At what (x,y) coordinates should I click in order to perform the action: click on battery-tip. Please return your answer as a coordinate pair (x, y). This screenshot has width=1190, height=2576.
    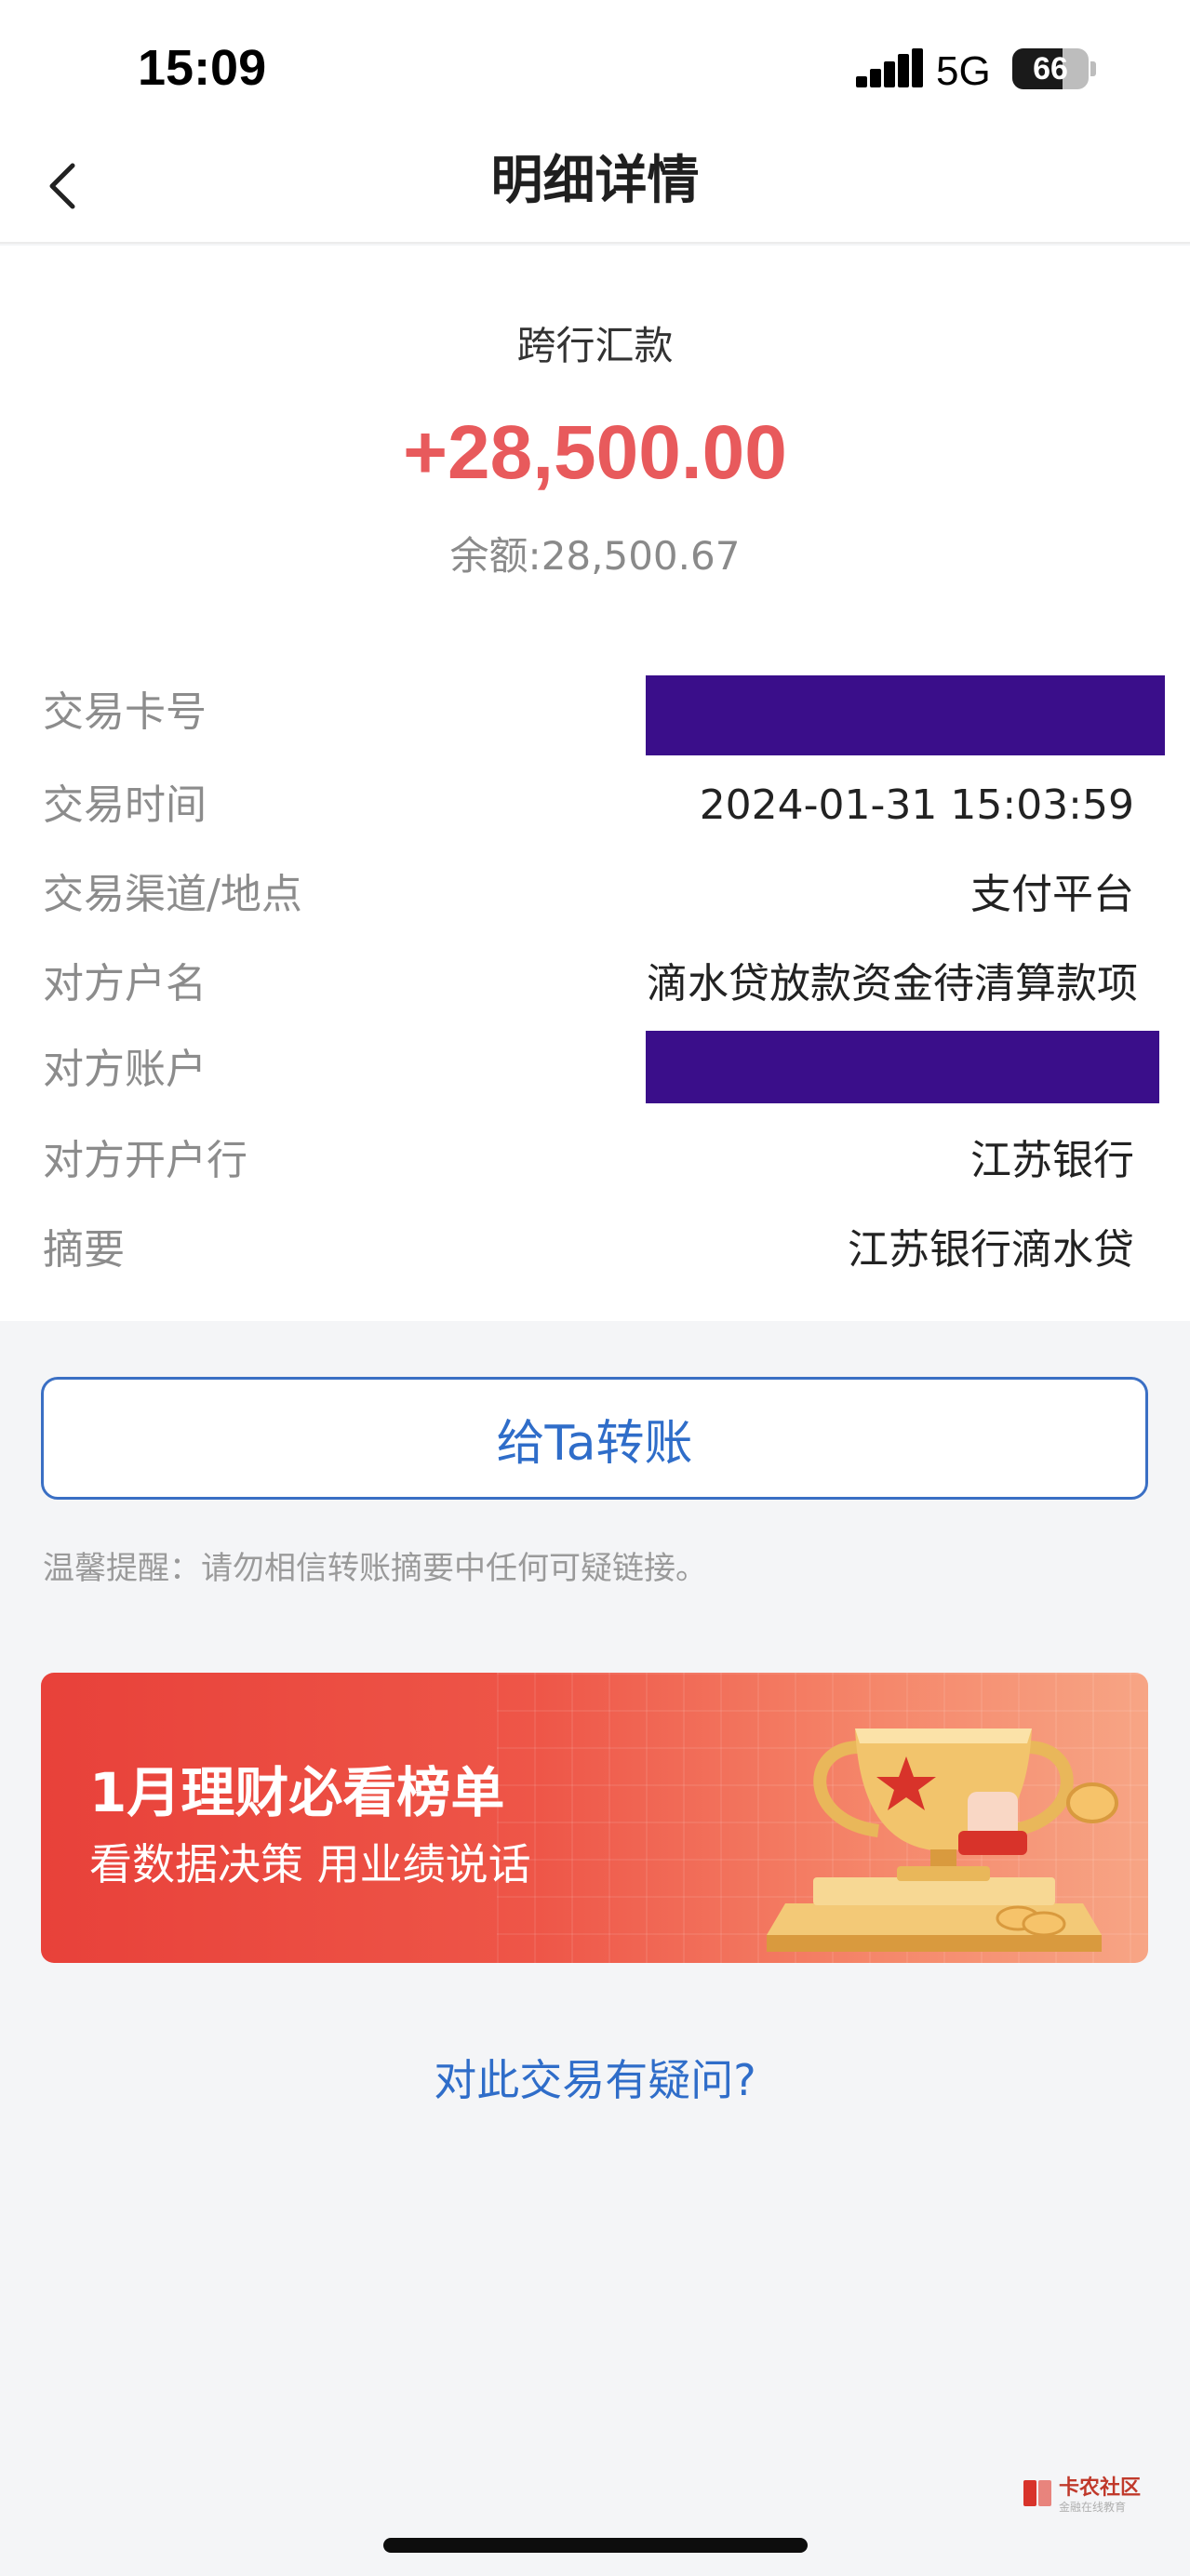
    Looking at the image, I should click on (1093, 68).